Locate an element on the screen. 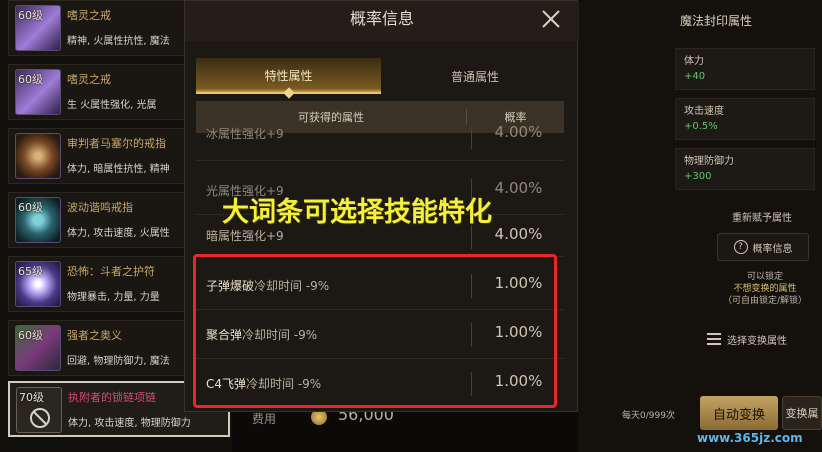  lock-note-line: 不想变换的属性 is located at coordinates (765, 289).